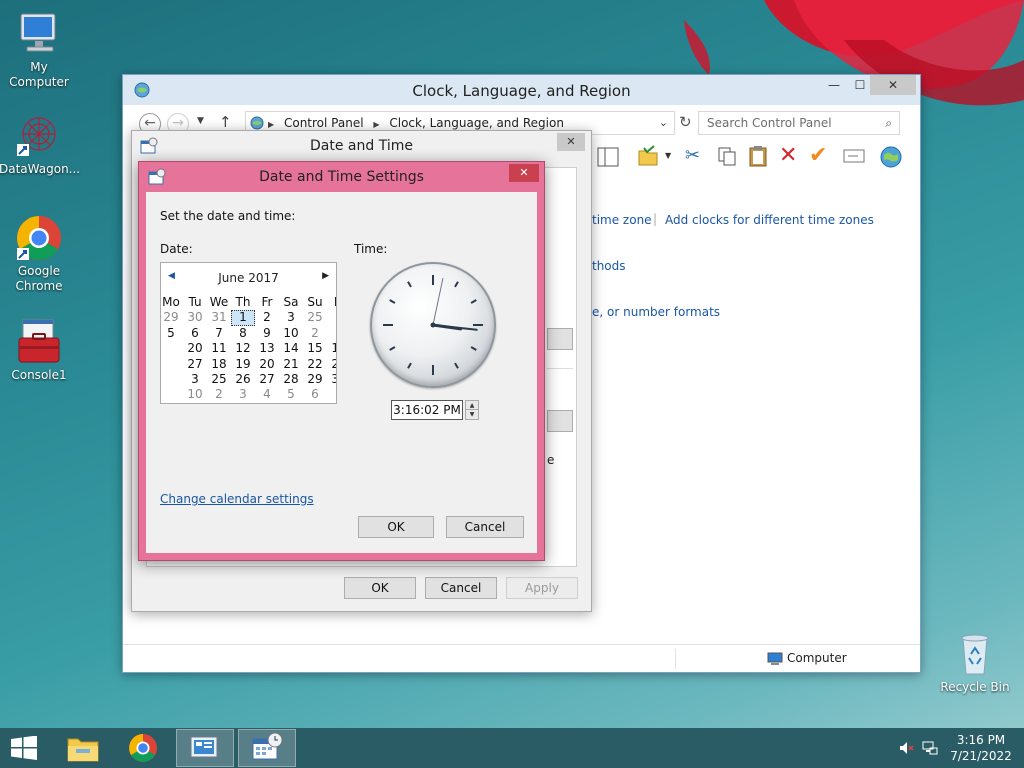  I want to click on time-spinner-down-icon: ▼, so click(472, 414).